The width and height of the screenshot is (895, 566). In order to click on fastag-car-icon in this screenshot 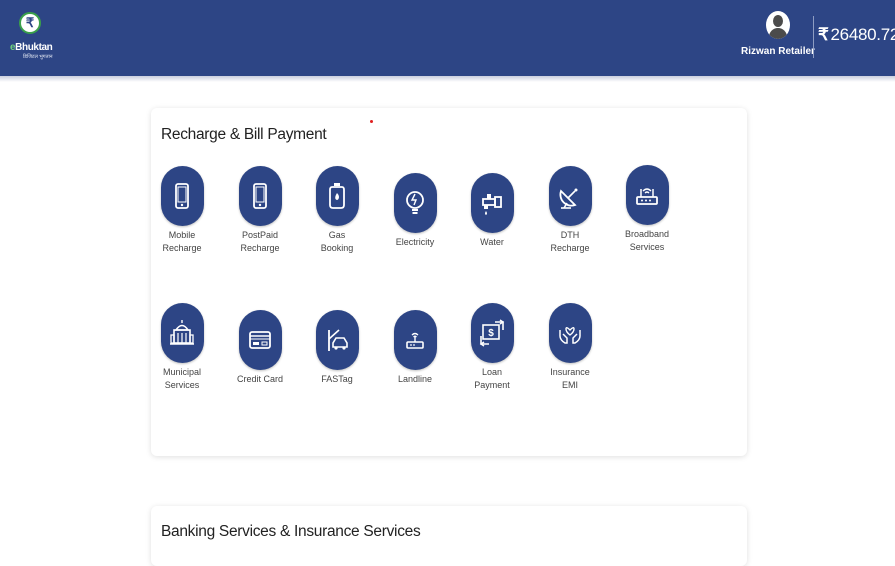, I will do `click(337, 340)`.